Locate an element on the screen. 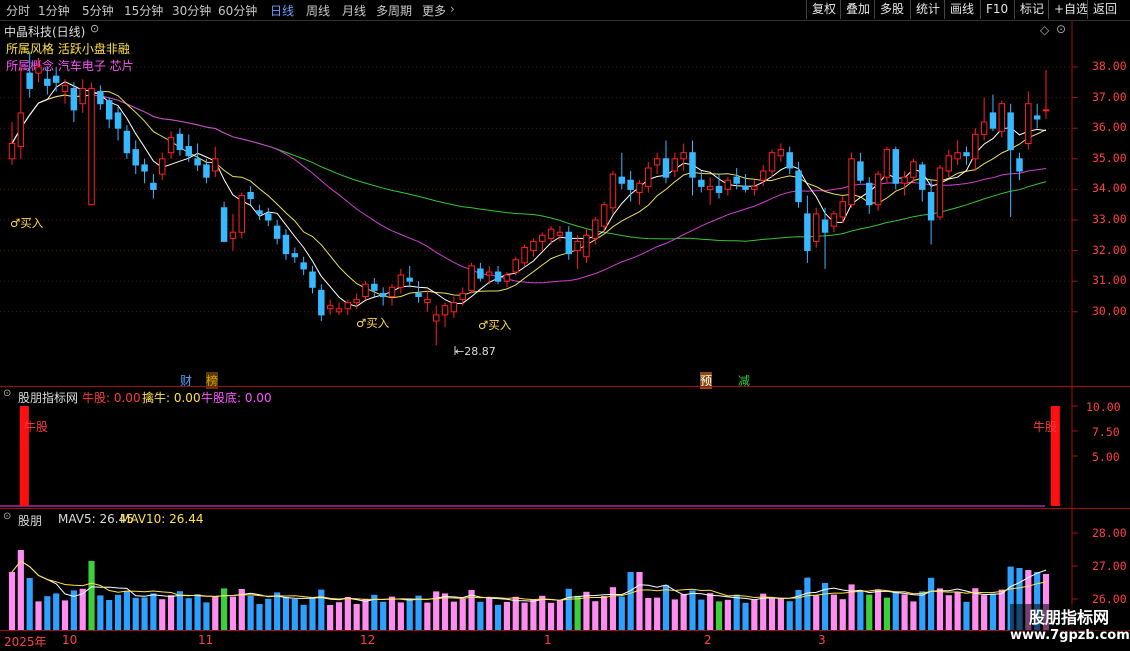 This screenshot has width=1130, height=651. f10-button: F10 is located at coordinates (996, 9).